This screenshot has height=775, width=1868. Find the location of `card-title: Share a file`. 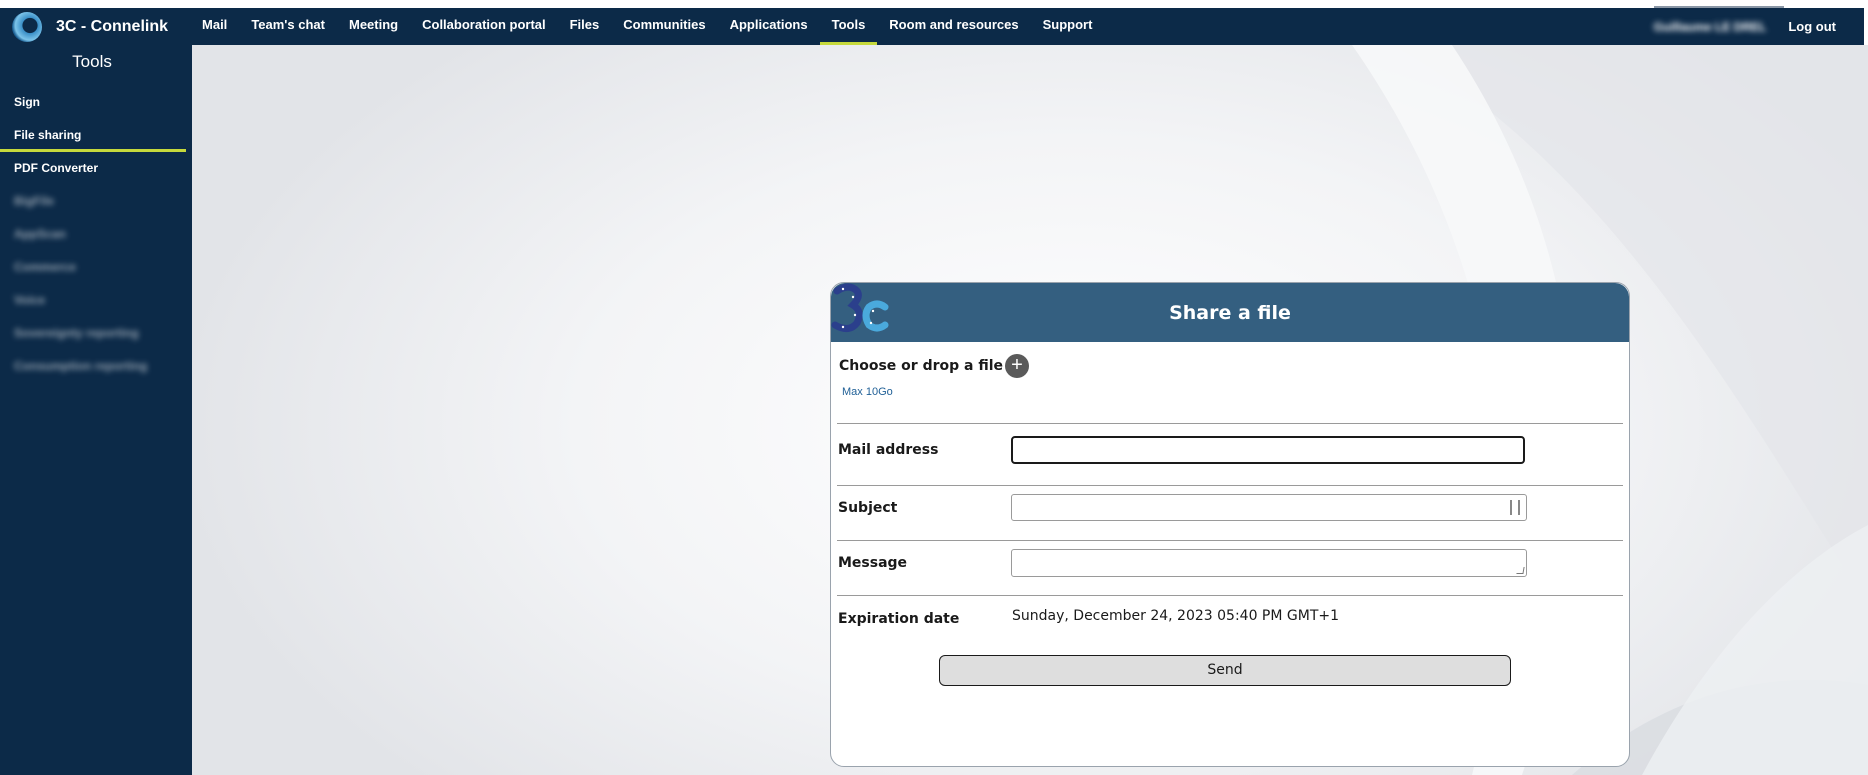

card-title: Share a file is located at coordinates (1230, 312).